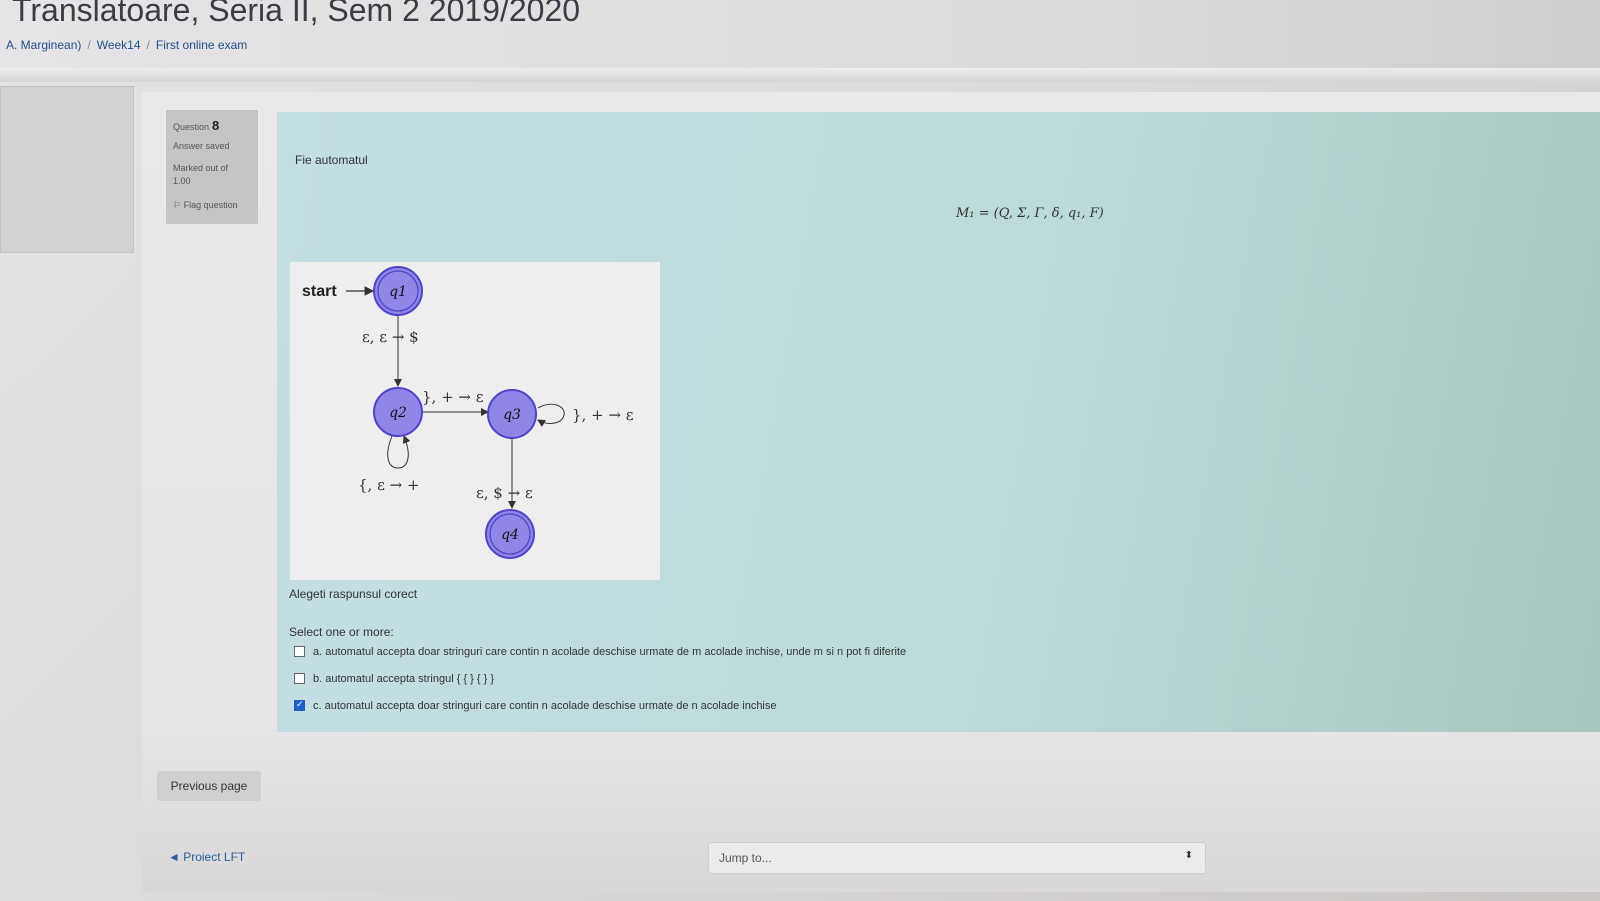 This screenshot has width=1600, height=901. I want to click on question-intro: Fie automatul, so click(331, 160).